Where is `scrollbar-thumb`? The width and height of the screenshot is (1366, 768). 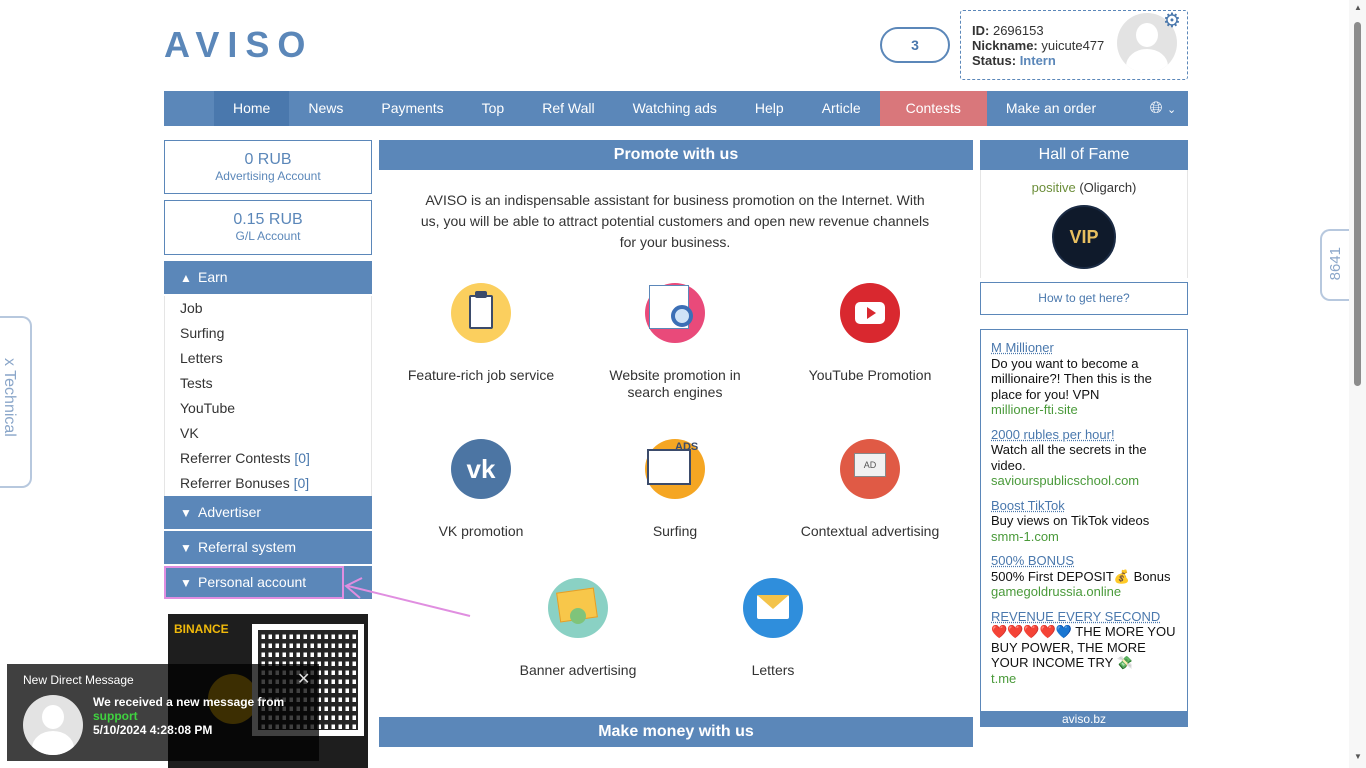 scrollbar-thumb is located at coordinates (1357, 204).